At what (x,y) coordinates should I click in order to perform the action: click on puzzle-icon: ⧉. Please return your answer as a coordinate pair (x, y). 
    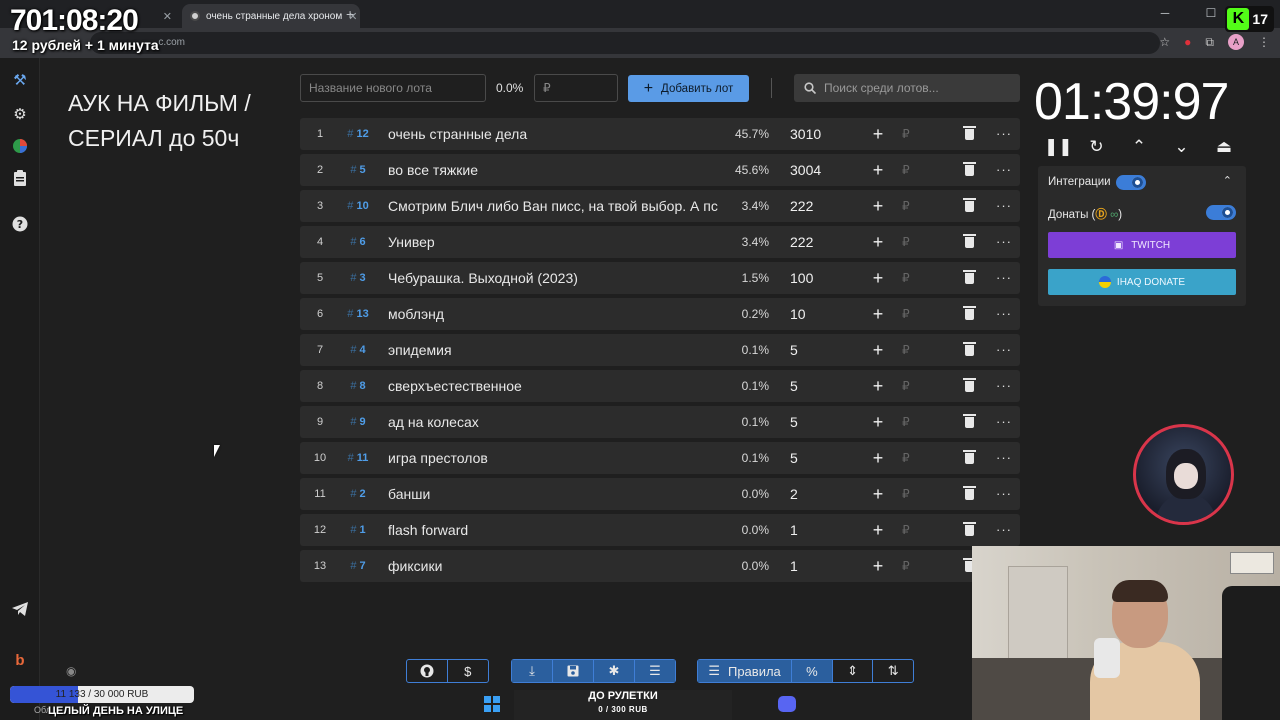
    Looking at the image, I should click on (1209, 42).